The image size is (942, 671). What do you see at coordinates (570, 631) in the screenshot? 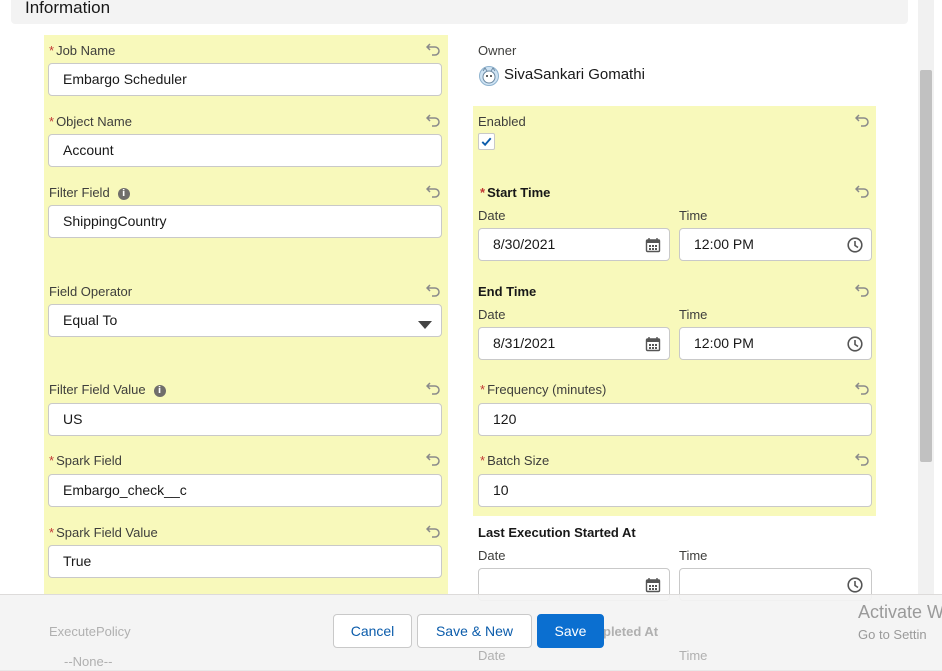
I see `save-button: Save` at bounding box center [570, 631].